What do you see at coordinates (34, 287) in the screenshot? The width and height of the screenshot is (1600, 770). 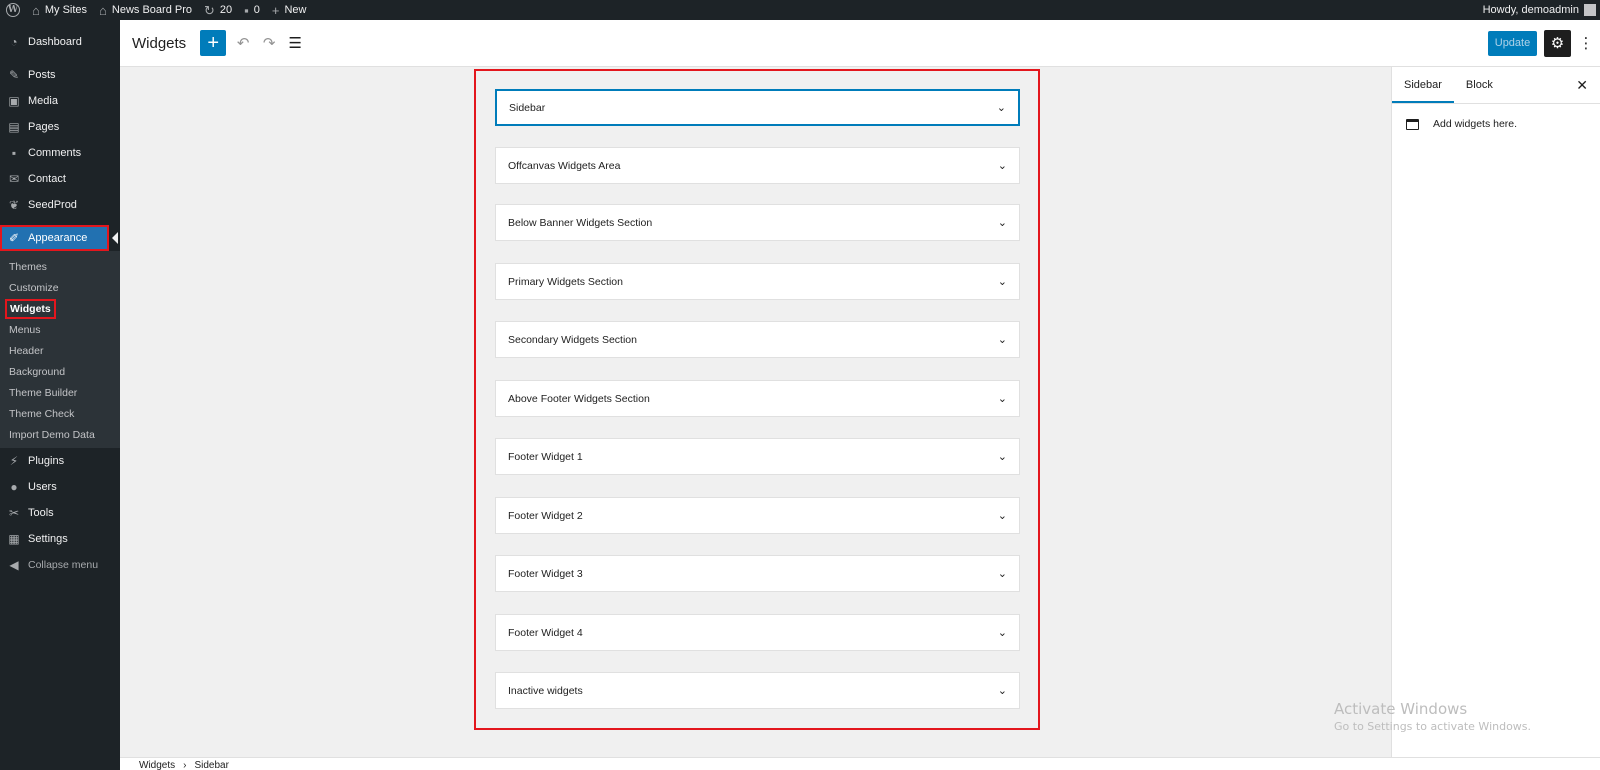 I see `submenu-label: Customize` at bounding box center [34, 287].